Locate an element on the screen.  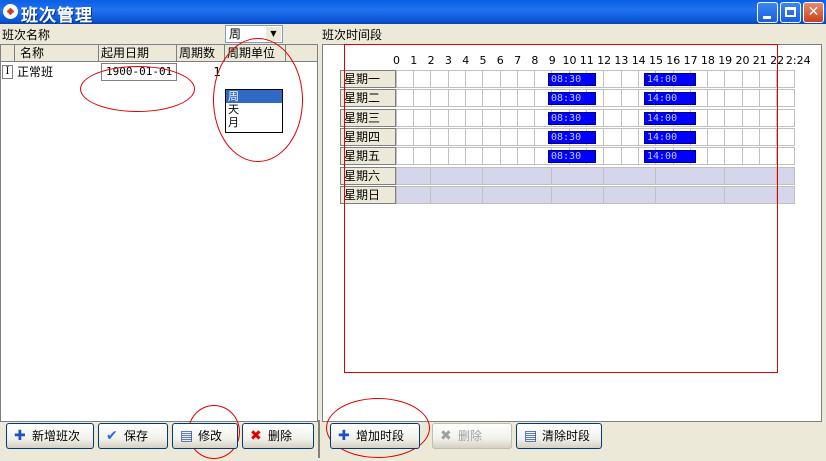
unit-option-month: 月 is located at coordinates (254, 122).